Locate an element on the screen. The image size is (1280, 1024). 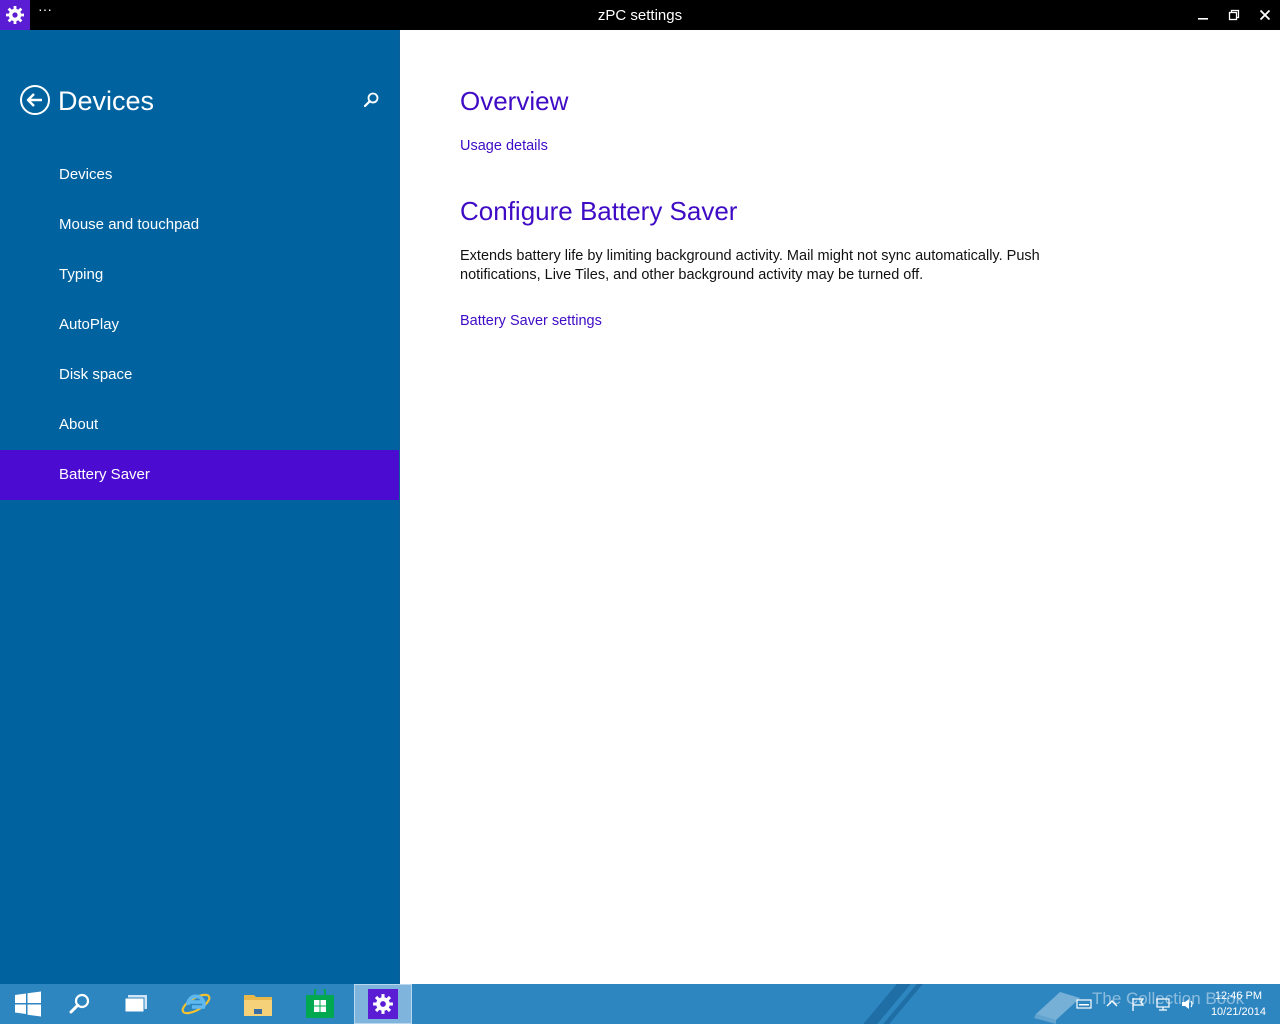
sidebar-item-autoplay: AutoPlay is located at coordinates (199, 325).